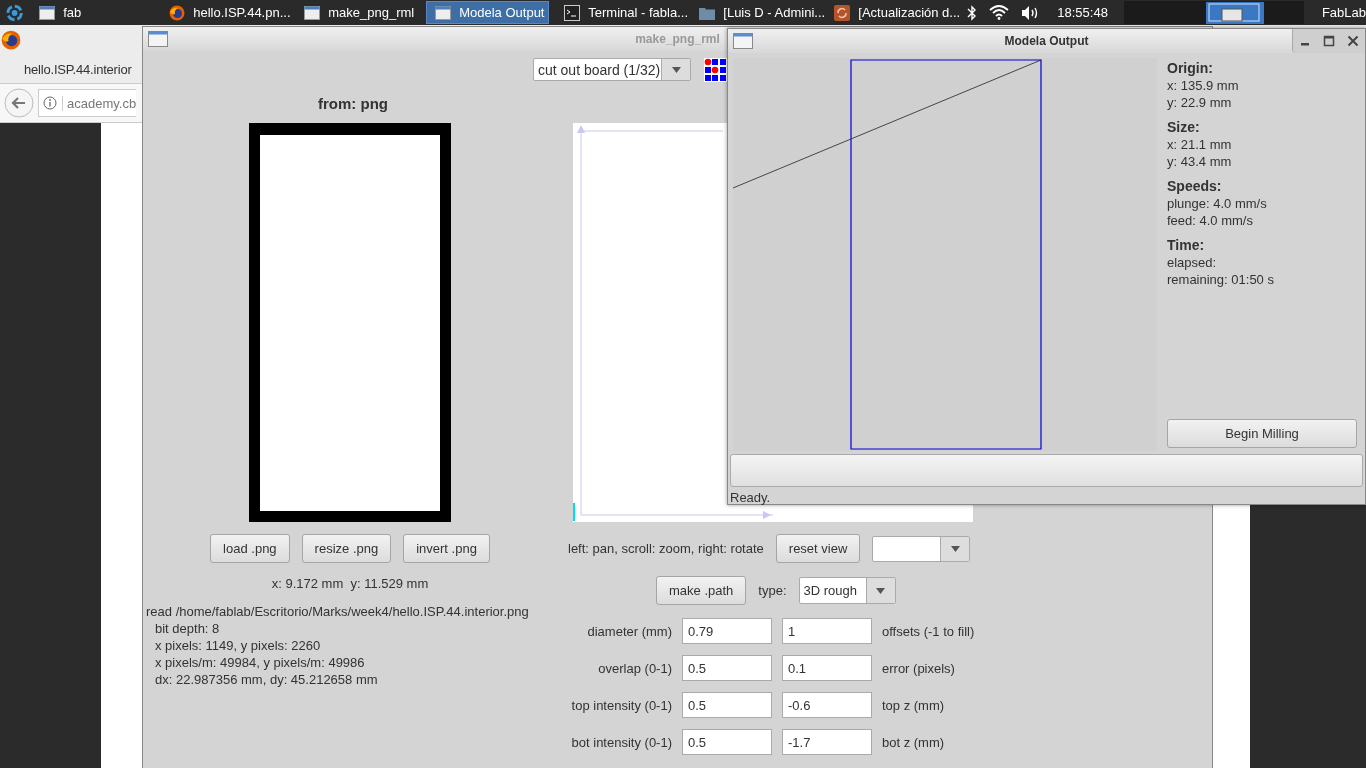 The width and height of the screenshot is (1366, 768). I want to click on input-field: 0.1, so click(827, 668).